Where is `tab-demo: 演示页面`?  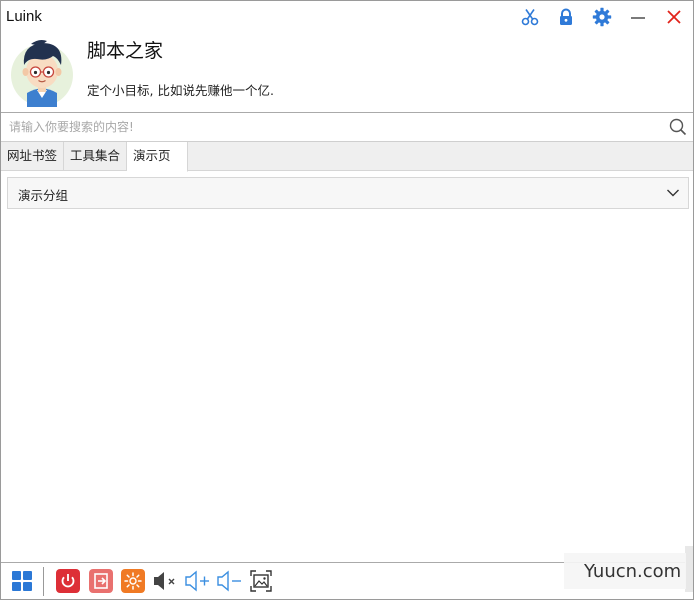
tab-demo: 演示页面 is located at coordinates (157, 166).